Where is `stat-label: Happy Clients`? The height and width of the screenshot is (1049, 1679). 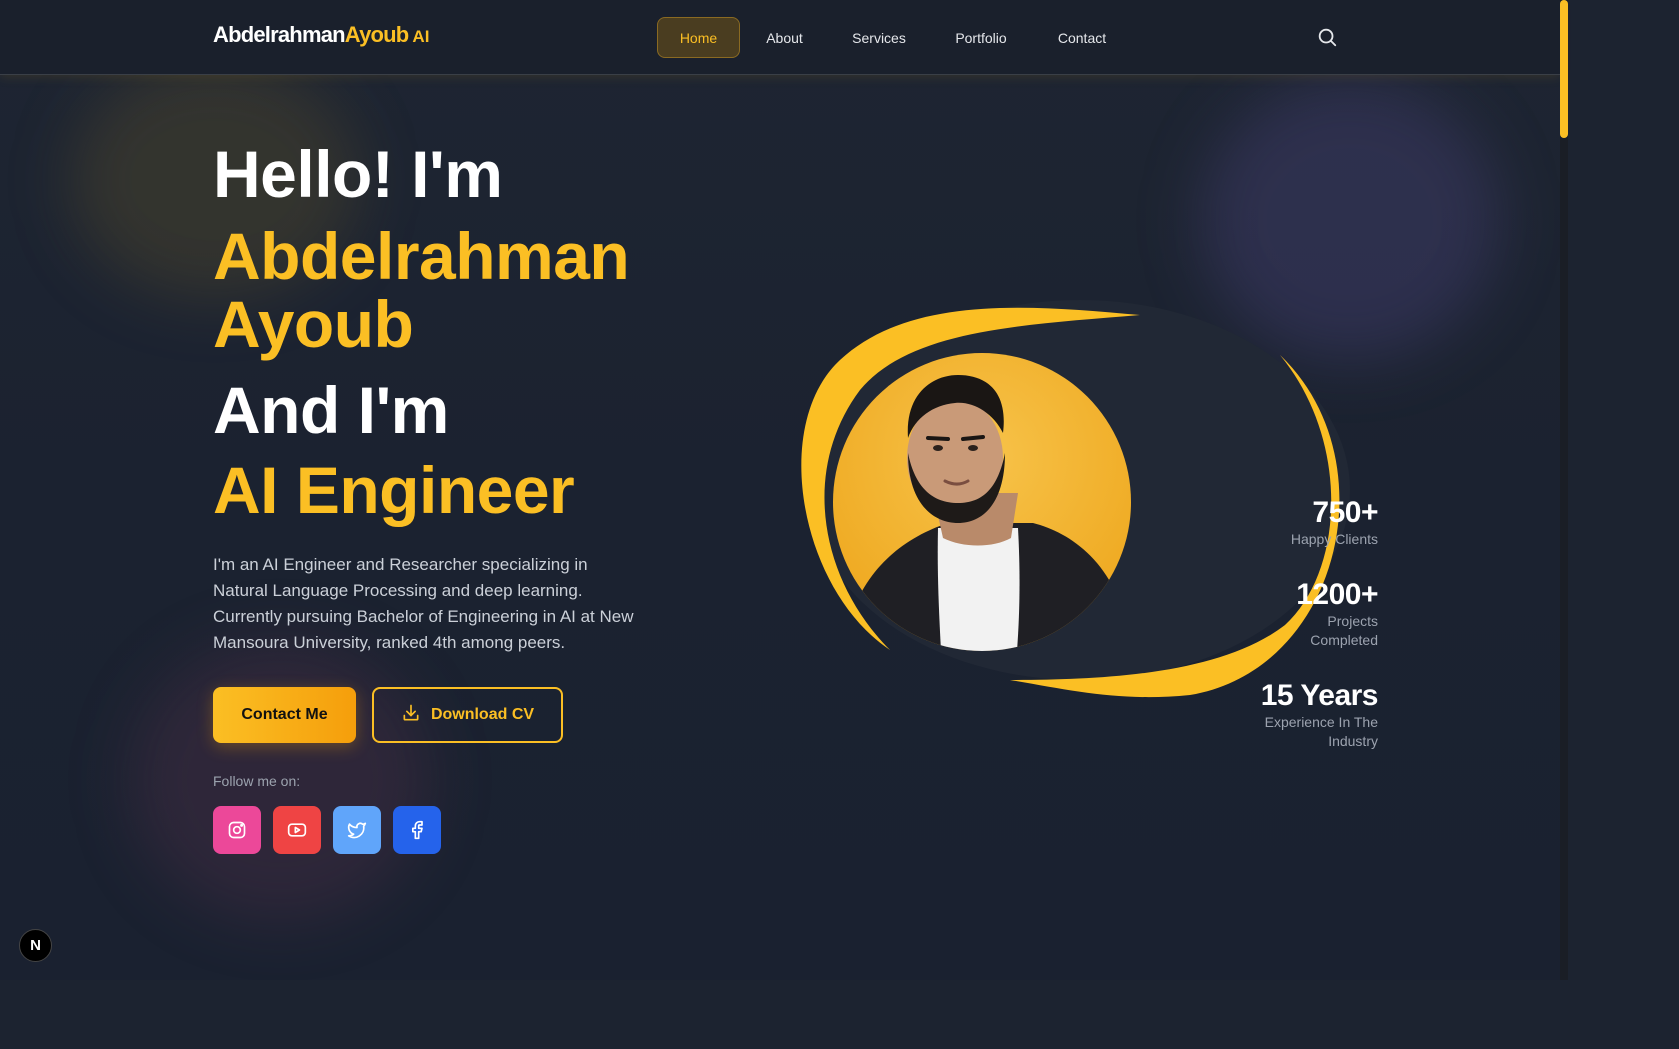
stat-label: Happy Clients is located at coordinates (1334, 539).